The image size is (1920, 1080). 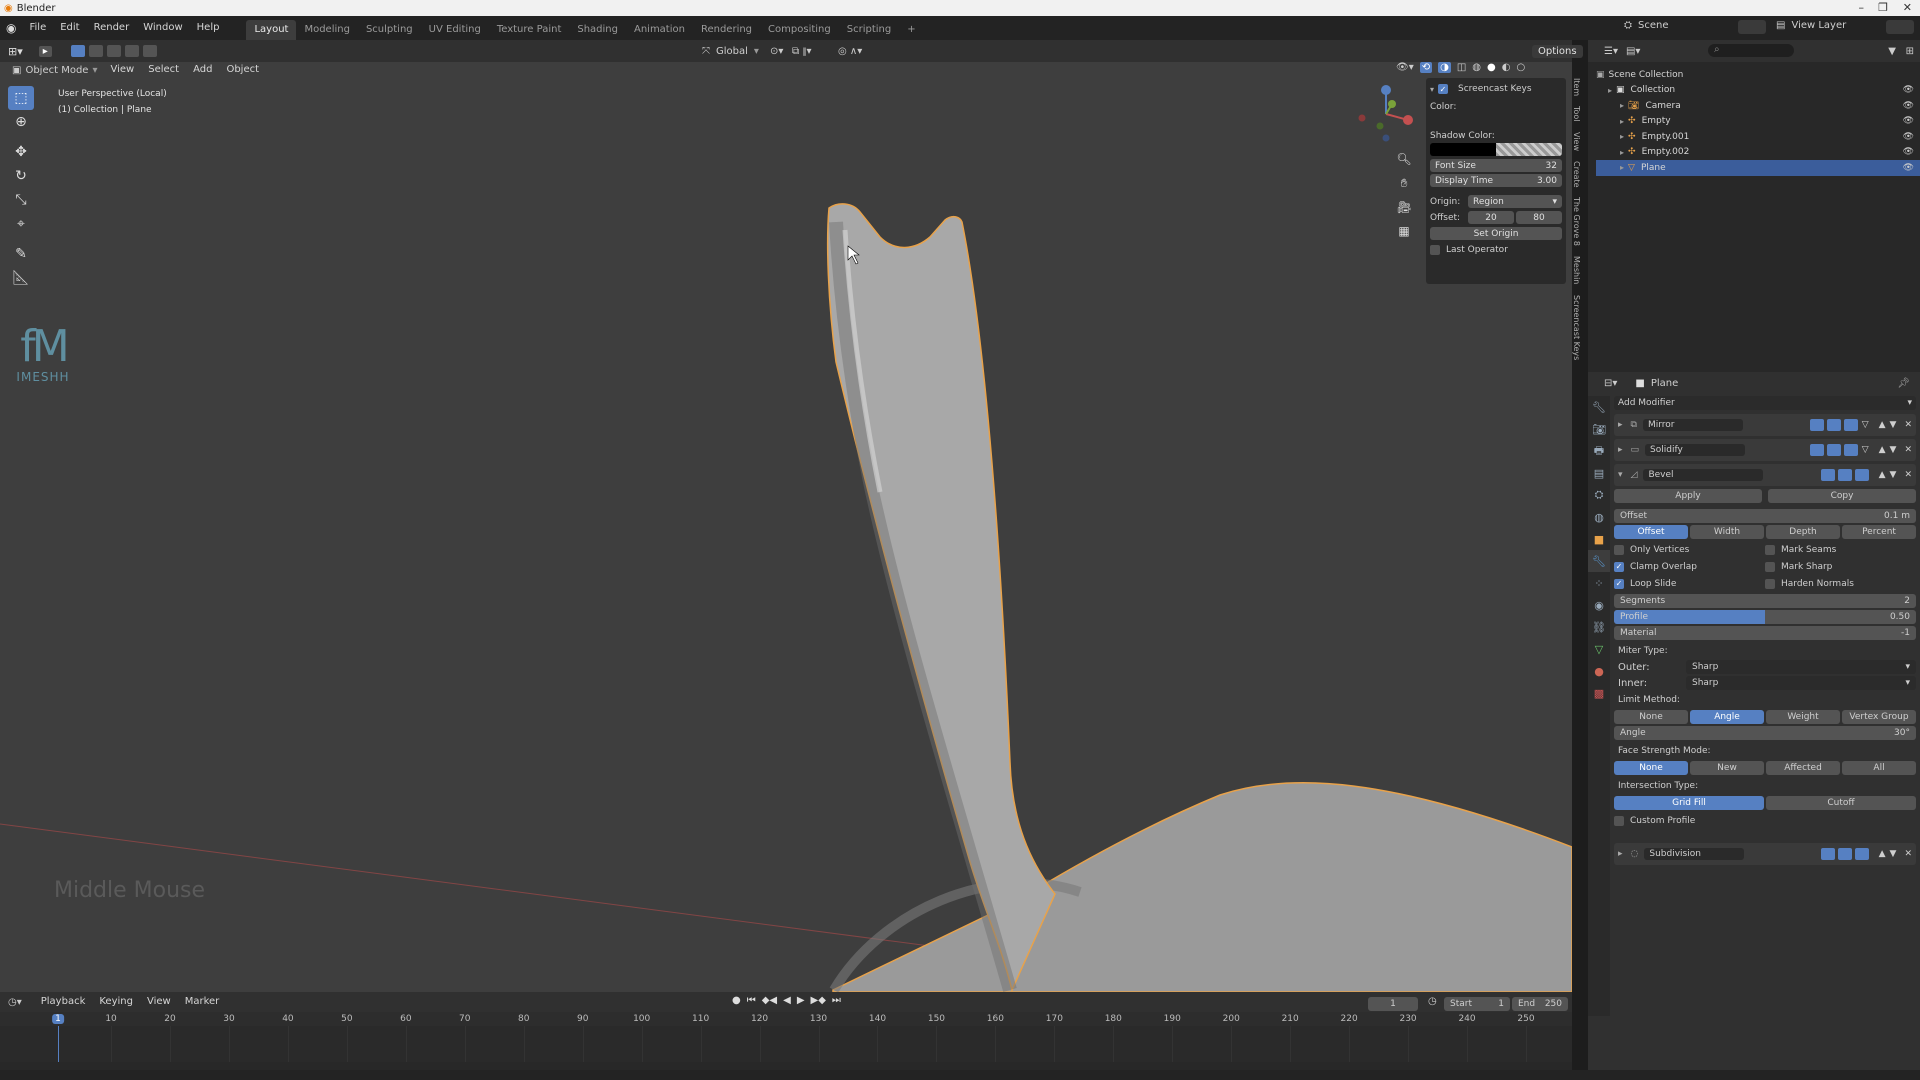 I want to click on profile-slider: Profile 0.50, so click(x=1765, y=617).